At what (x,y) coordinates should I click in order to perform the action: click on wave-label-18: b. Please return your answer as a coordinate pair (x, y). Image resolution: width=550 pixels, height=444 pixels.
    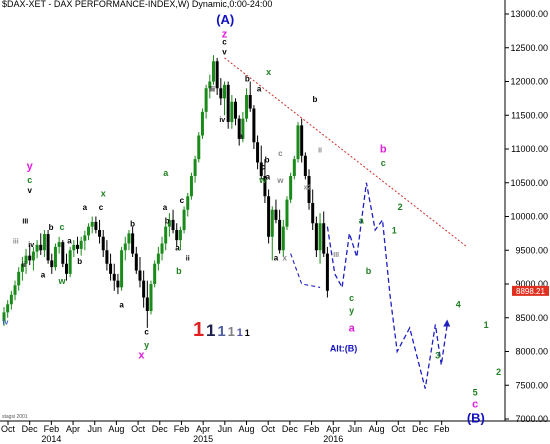
    Looking at the image, I should click on (79, 261).